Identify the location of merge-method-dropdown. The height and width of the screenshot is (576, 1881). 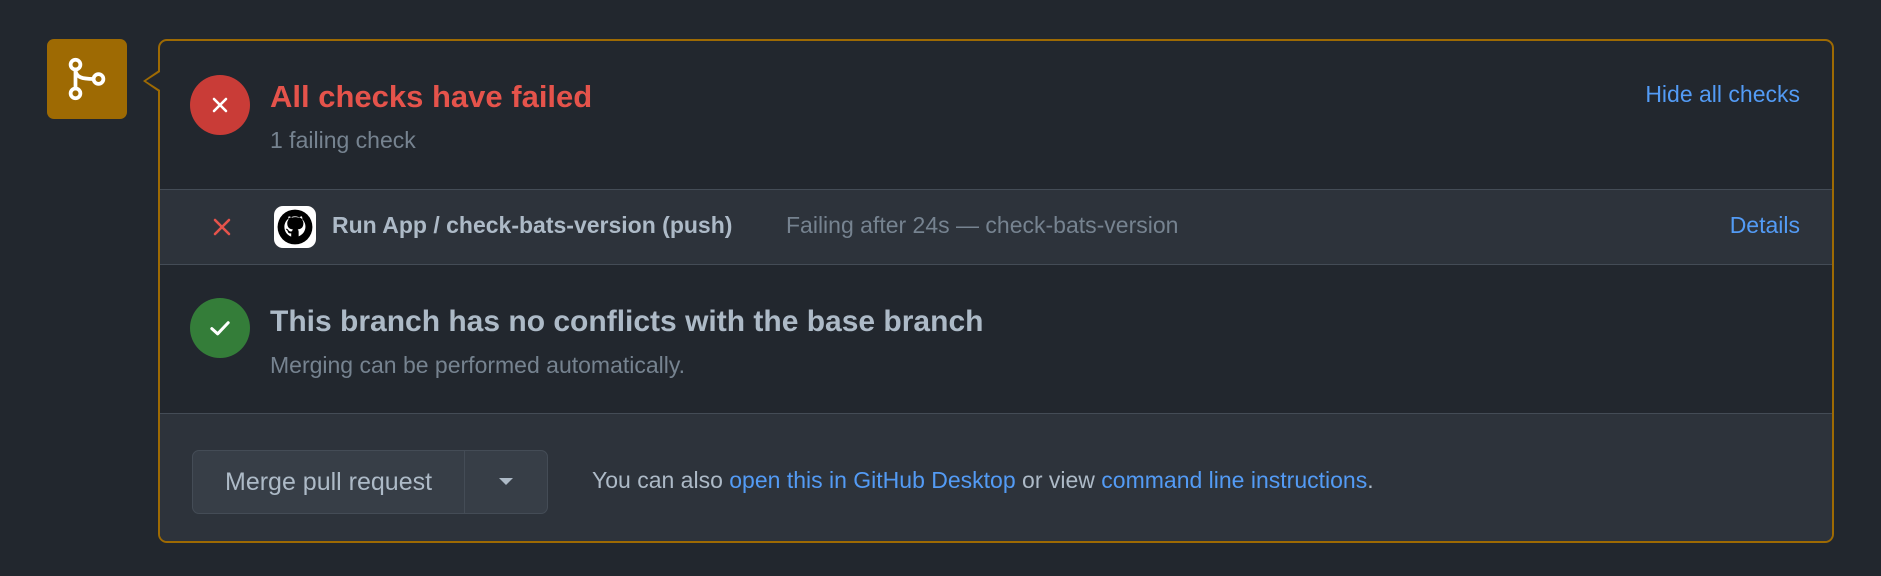
(506, 482).